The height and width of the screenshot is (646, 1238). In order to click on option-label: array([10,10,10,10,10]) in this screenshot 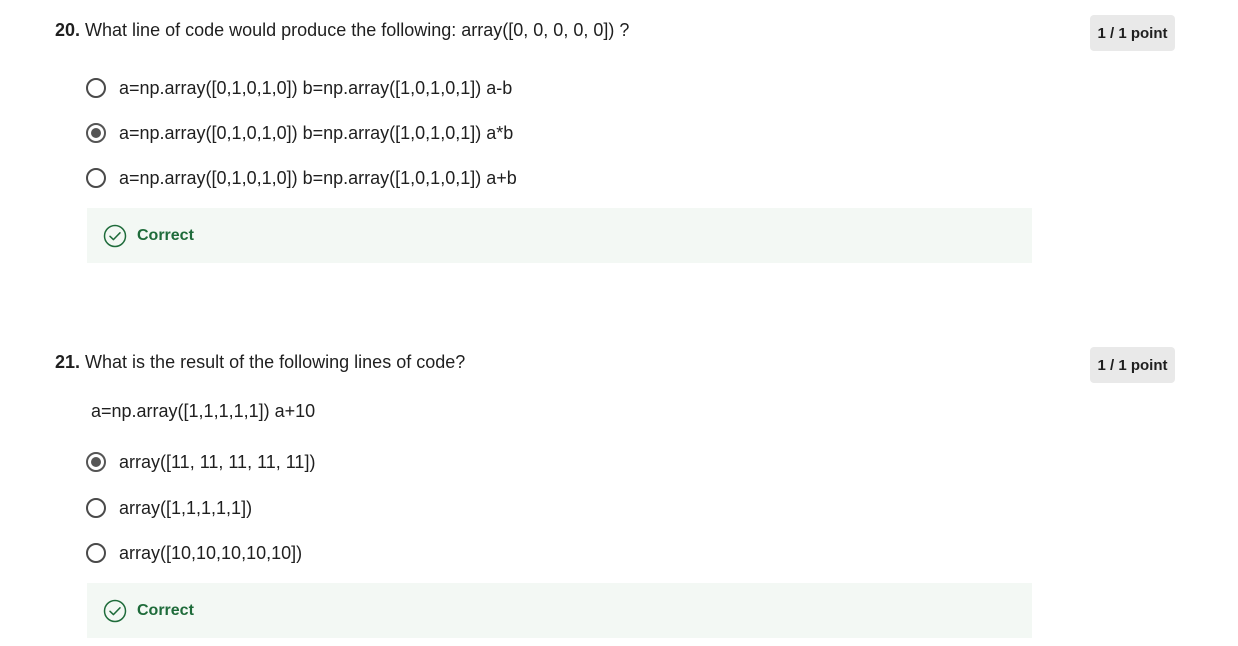, I will do `click(211, 552)`.